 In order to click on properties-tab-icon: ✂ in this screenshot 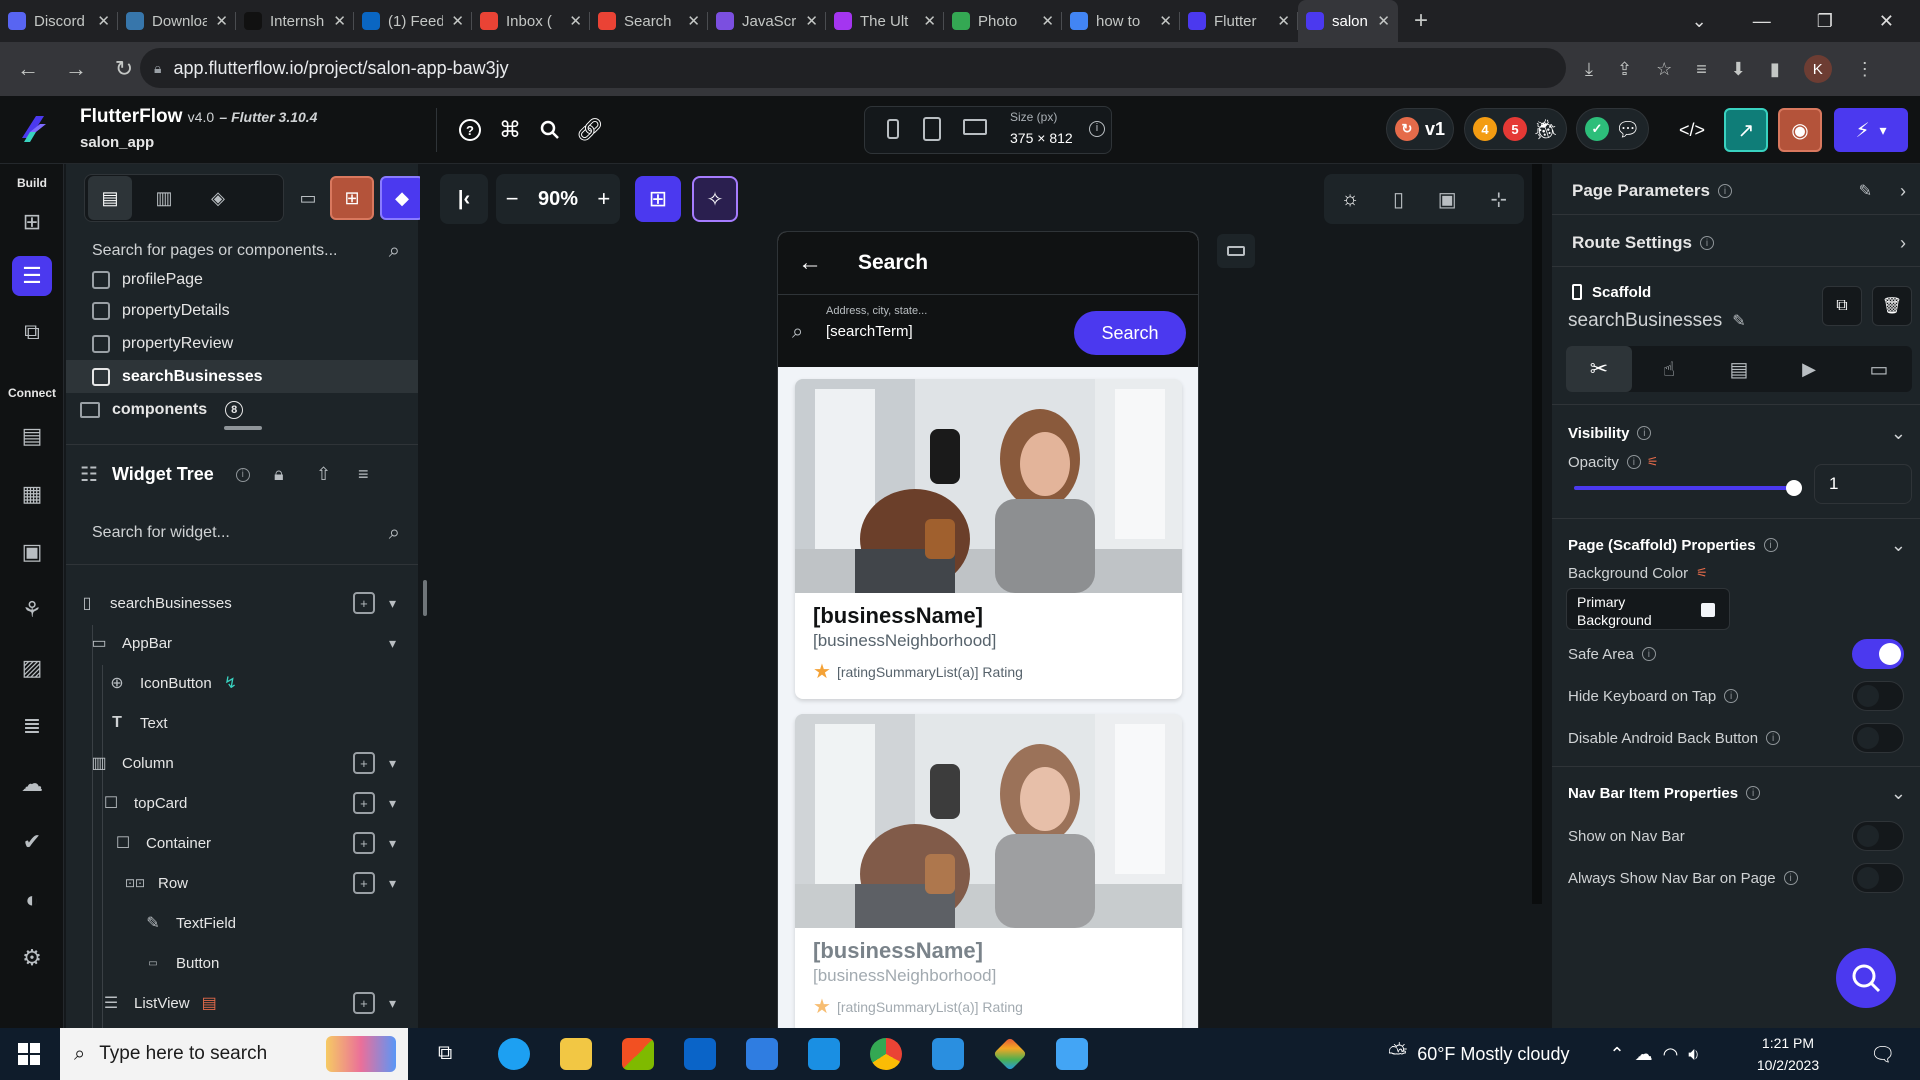, I will do `click(1599, 369)`.